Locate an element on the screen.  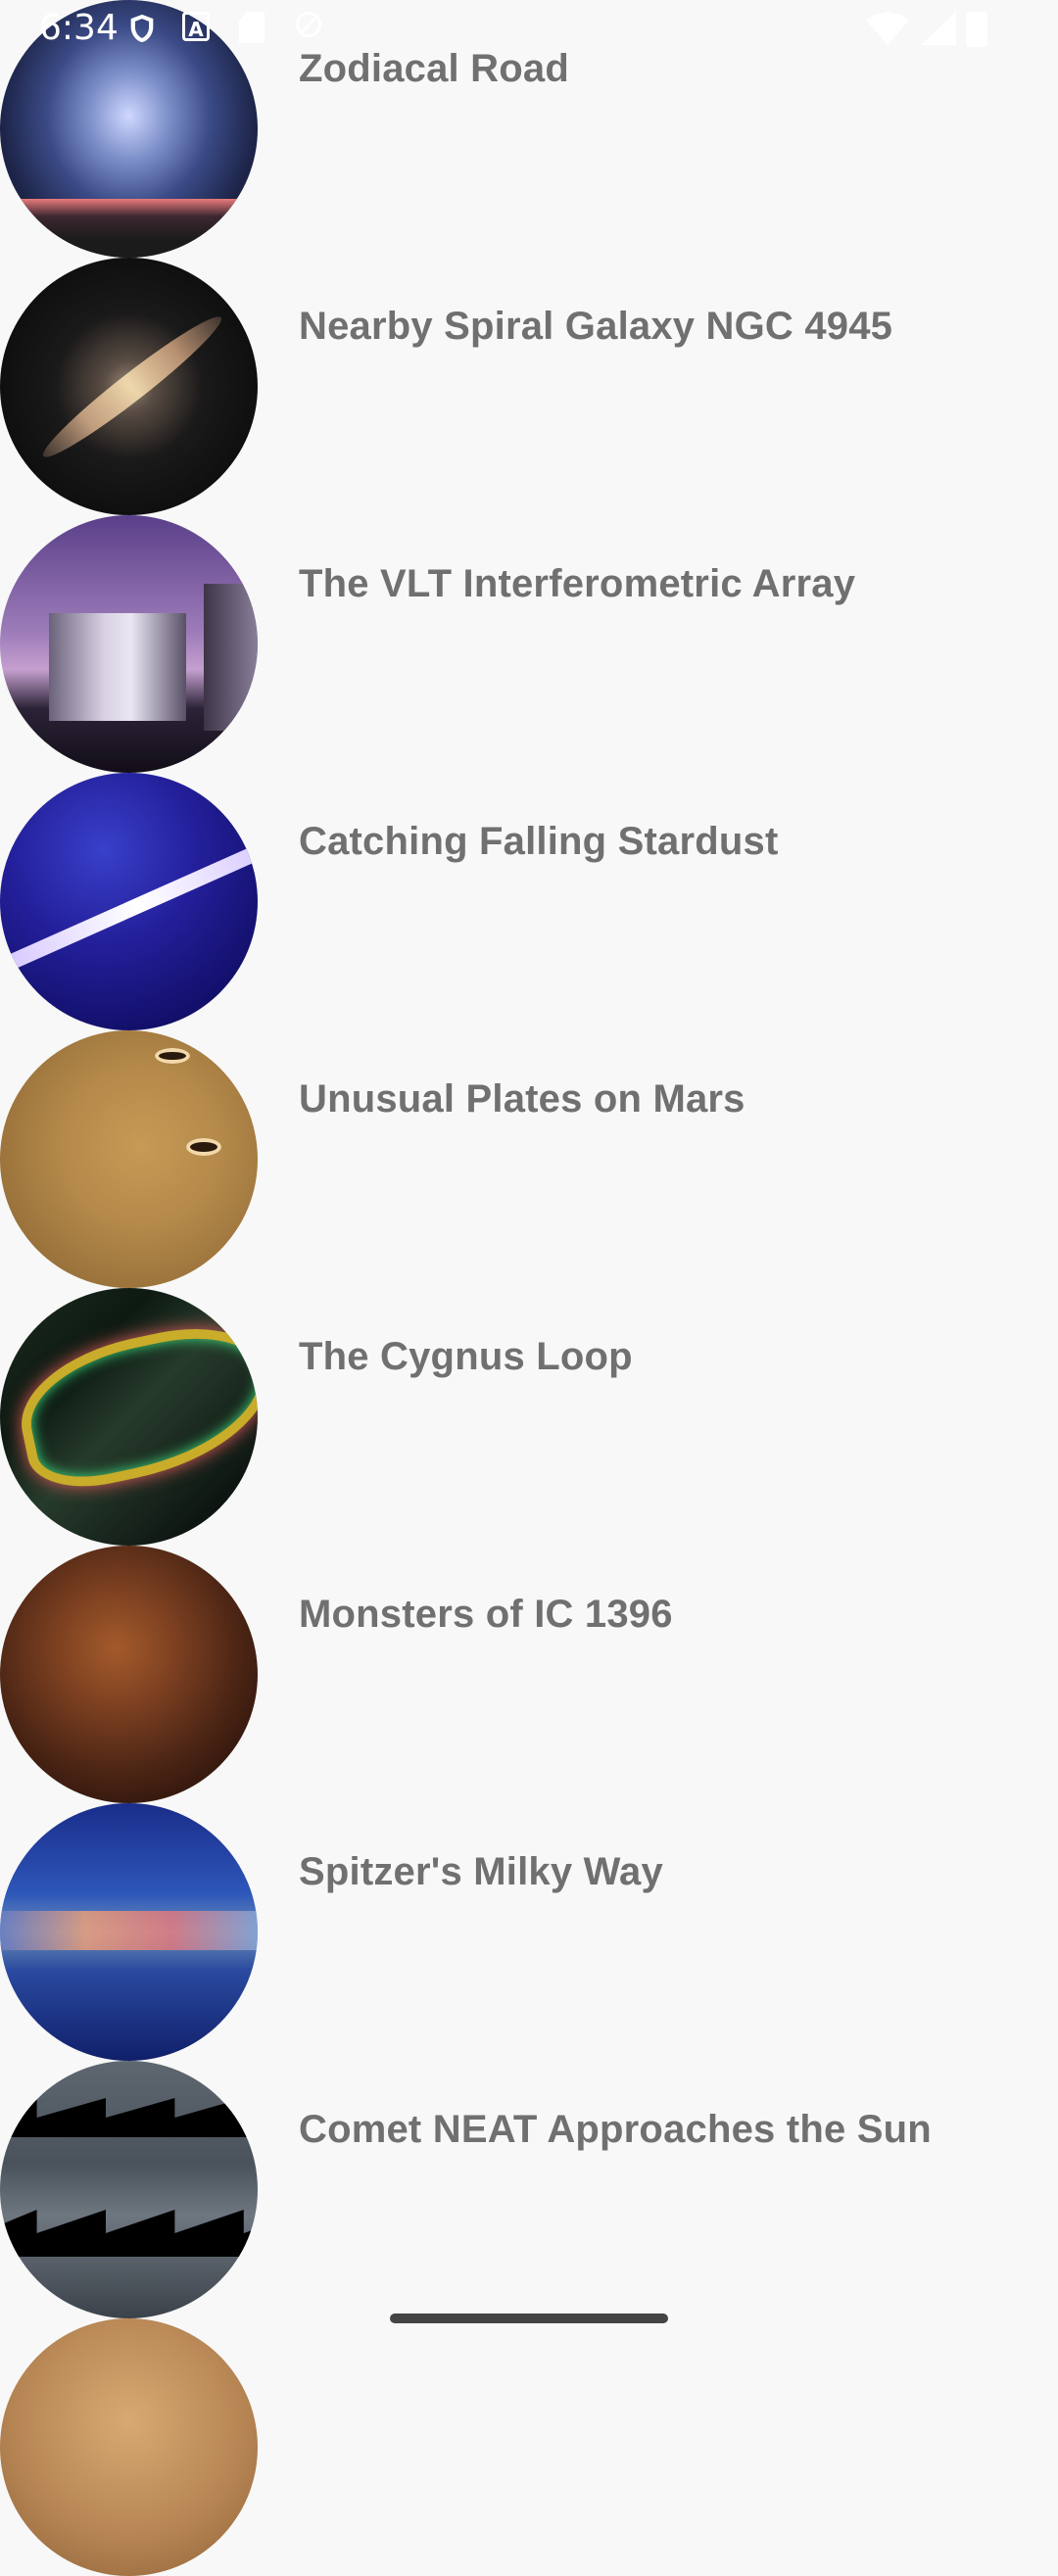
item-title: The Cygnus Loop is located at coordinates (466, 1357).